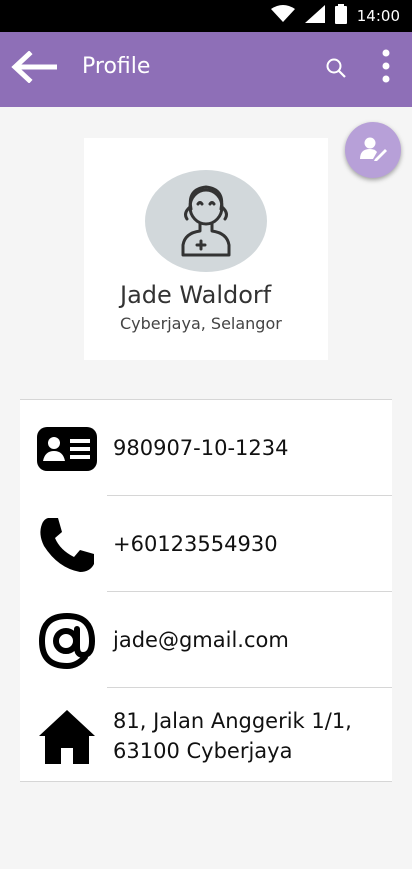 The image size is (412, 869). I want to click on battery-icon, so click(340, 16).